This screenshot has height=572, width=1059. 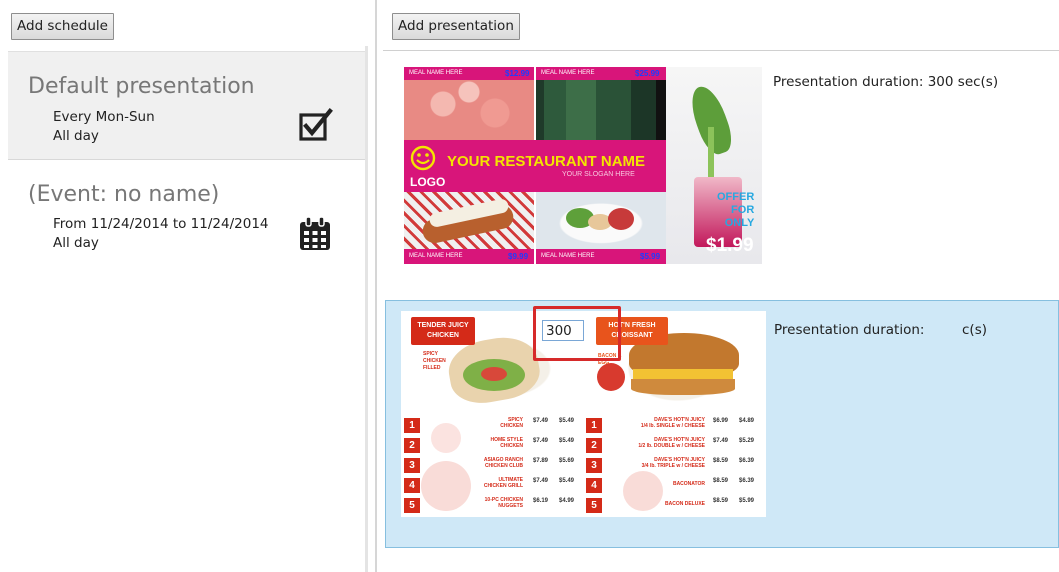 What do you see at coordinates (736, 197) in the screenshot?
I see `offer-text: OFFER` at bounding box center [736, 197].